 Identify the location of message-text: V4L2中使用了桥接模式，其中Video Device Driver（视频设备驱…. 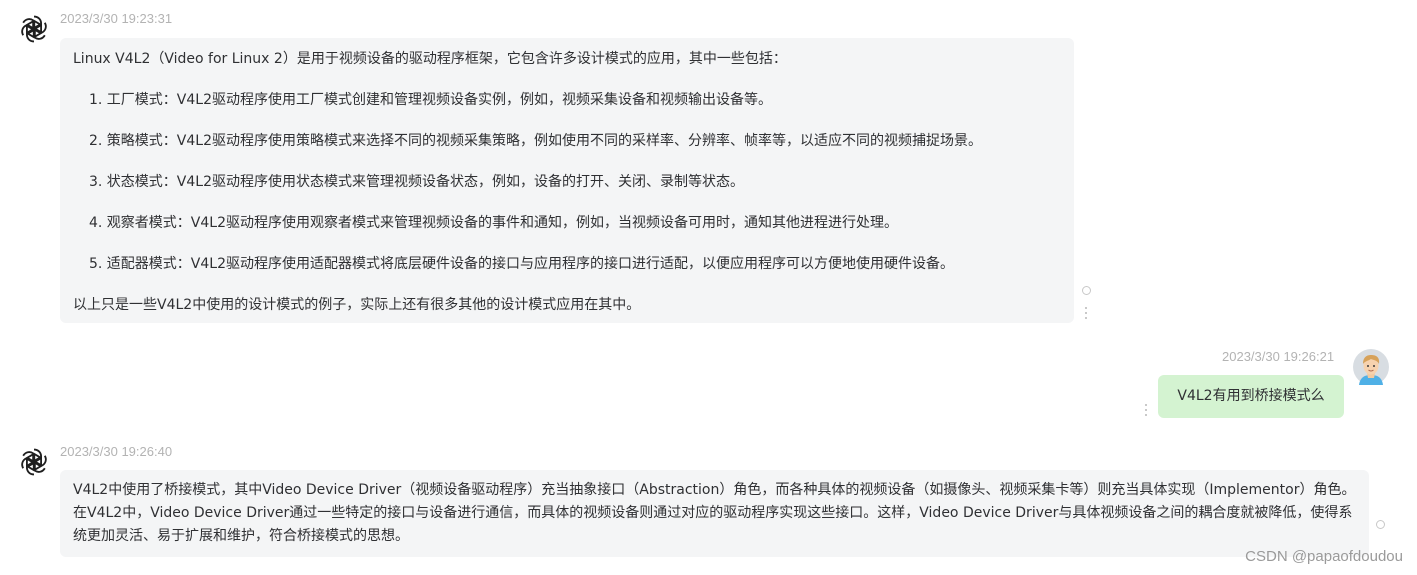
(714, 513).